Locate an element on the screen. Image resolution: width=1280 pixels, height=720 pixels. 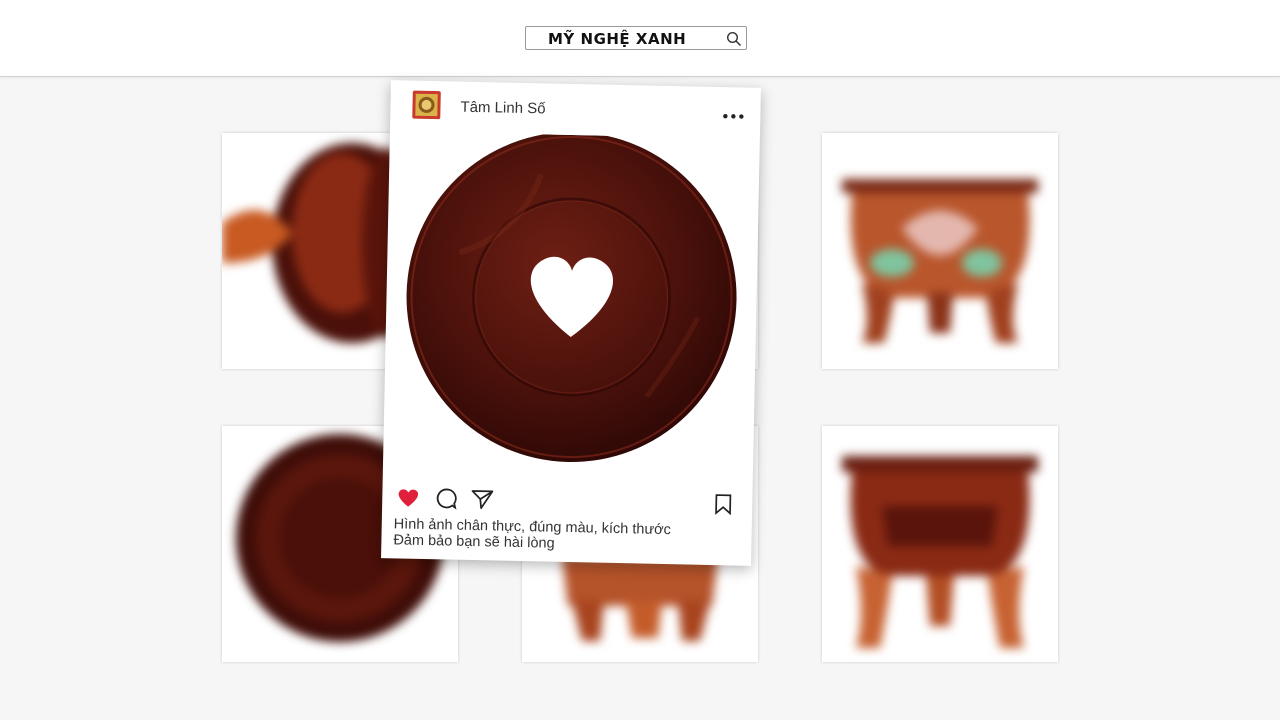
search-icon is located at coordinates (734, 39).